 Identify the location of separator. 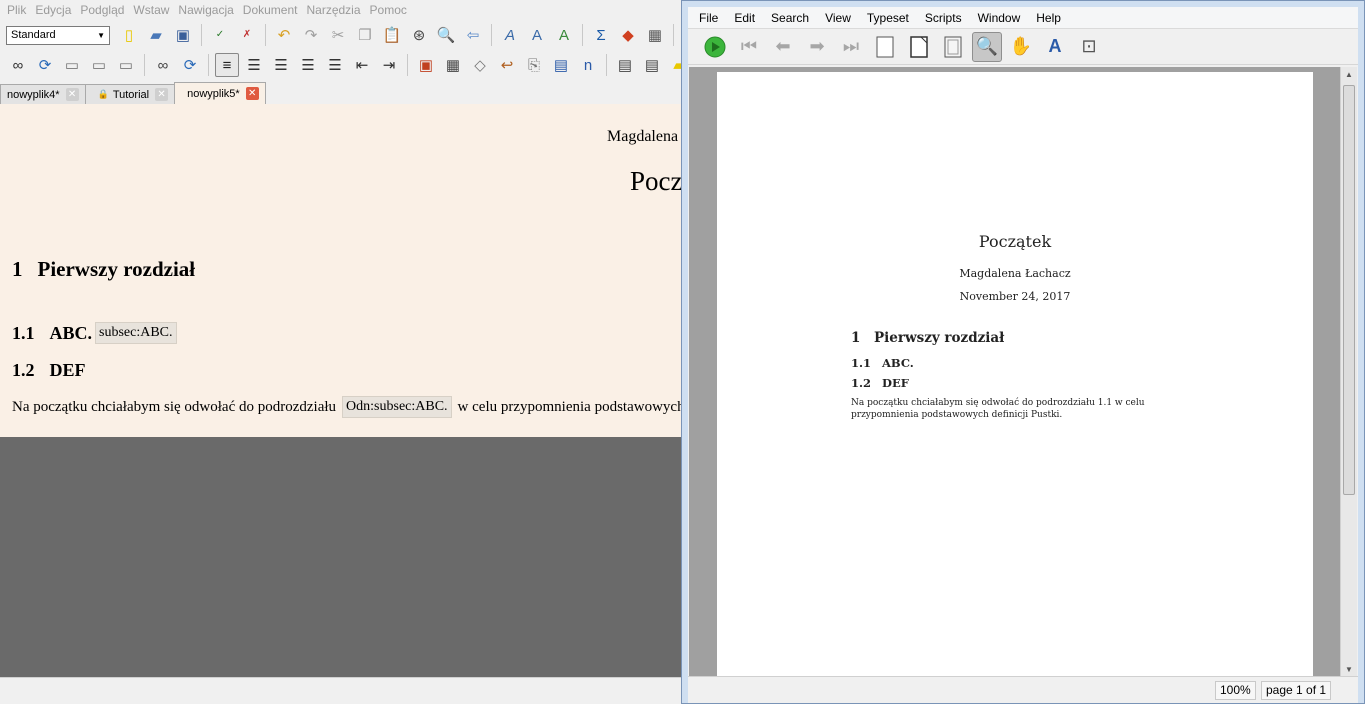
(673, 35).